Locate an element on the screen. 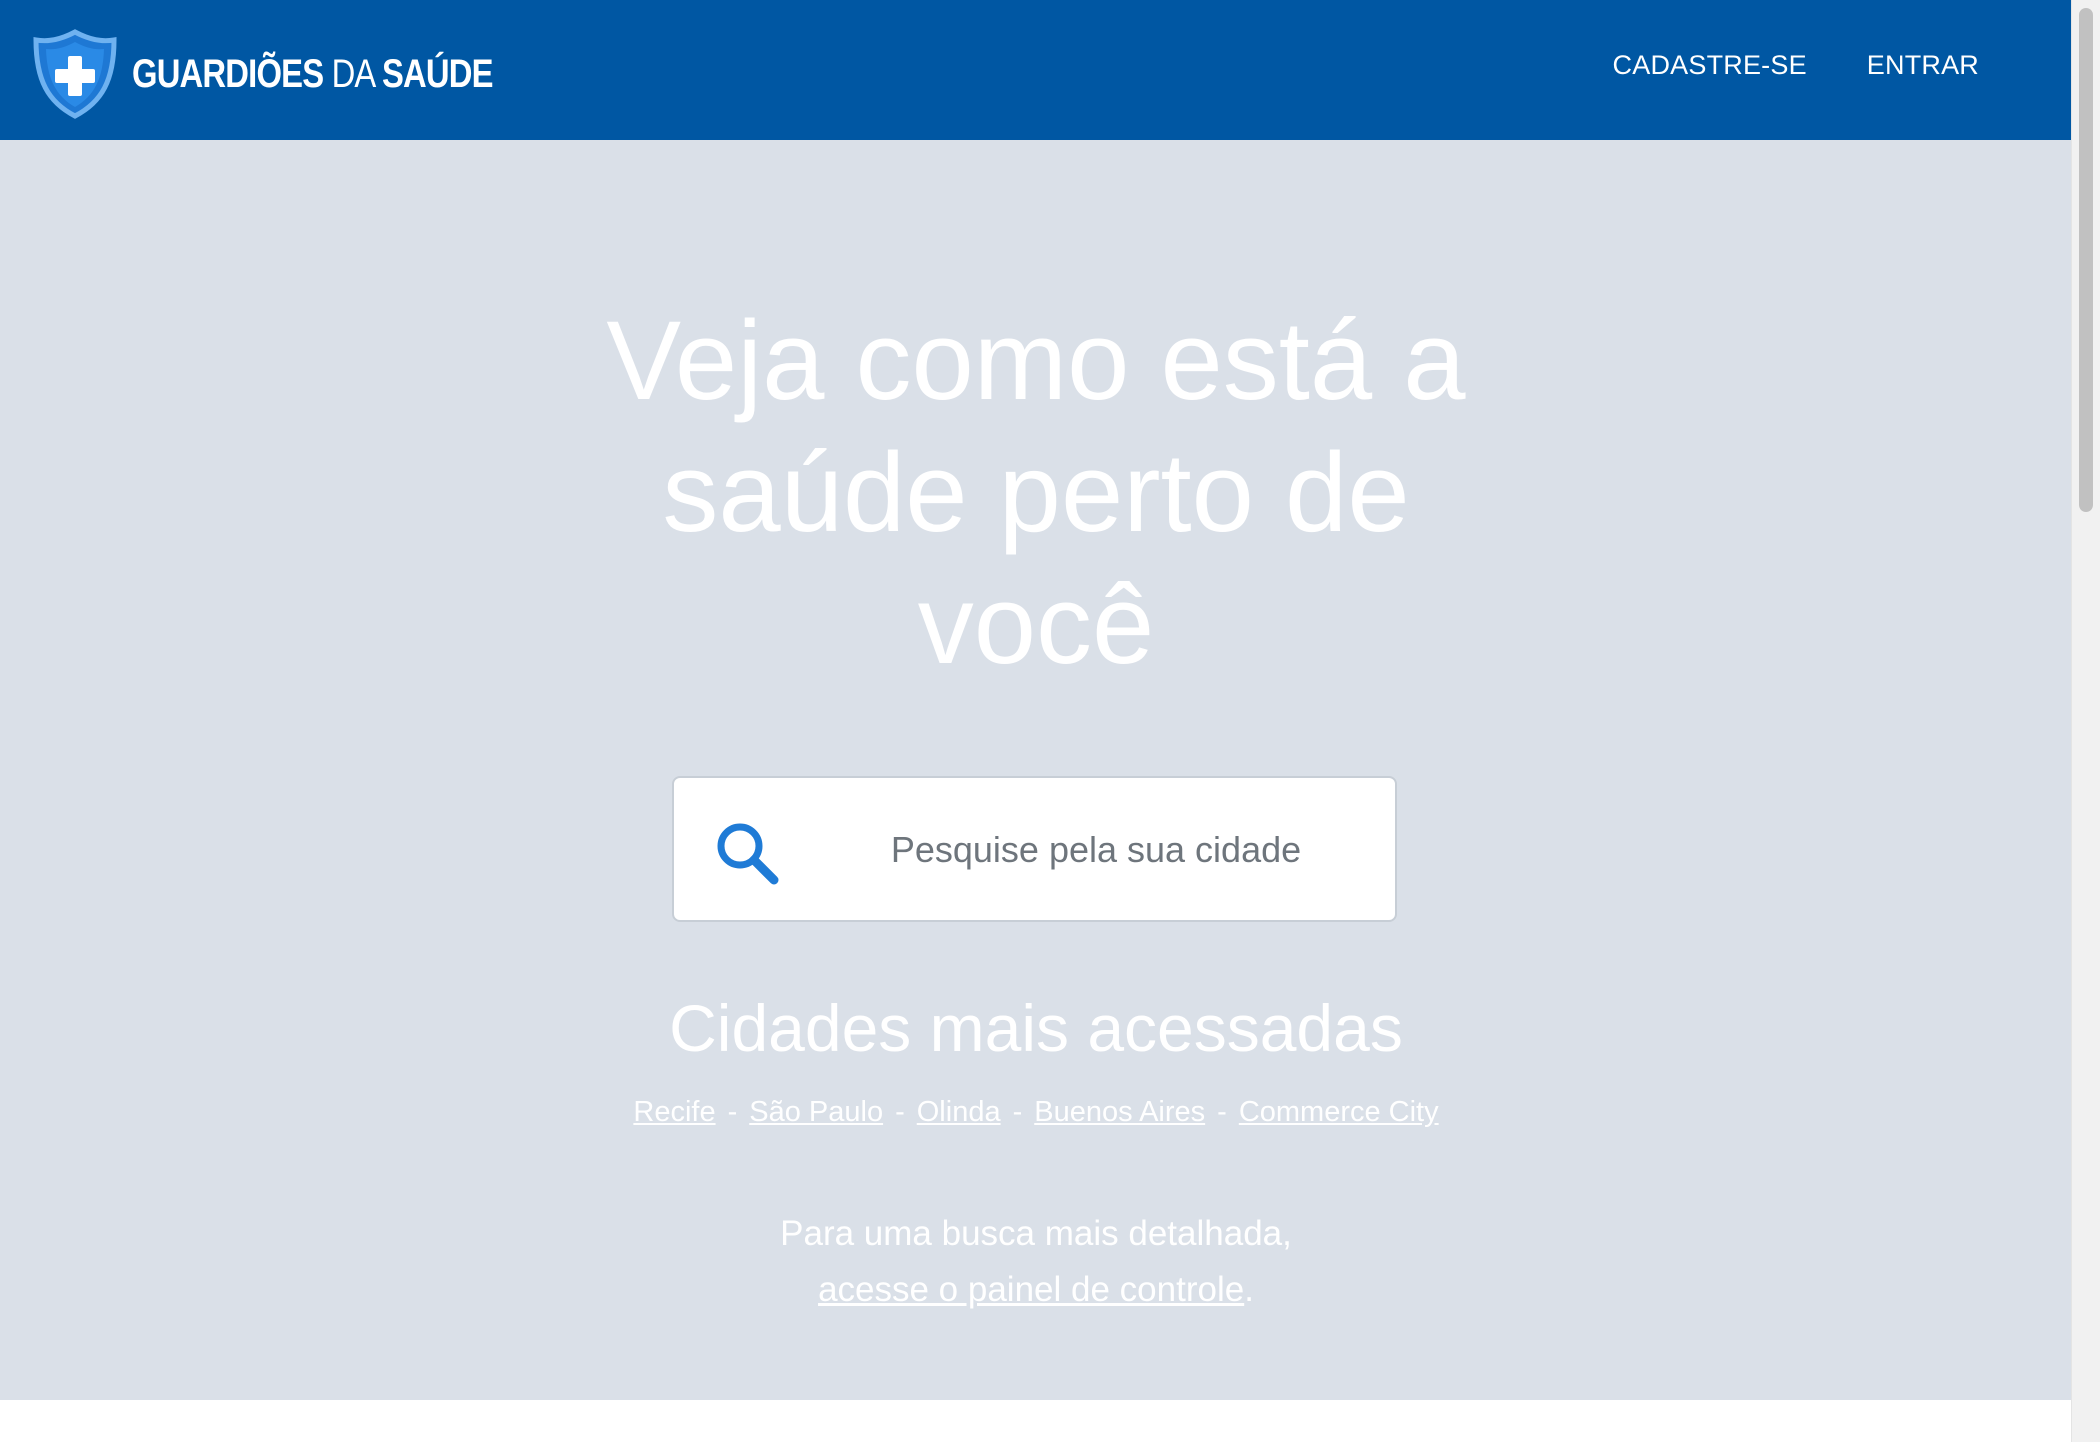  city-search-box is located at coordinates (1034, 849).